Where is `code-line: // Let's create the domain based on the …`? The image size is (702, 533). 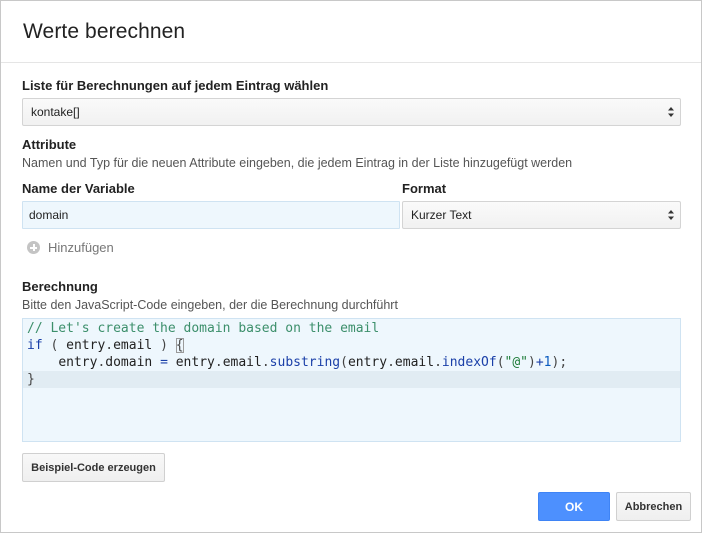 code-line: // Let's create the domain based on the … is located at coordinates (351, 328).